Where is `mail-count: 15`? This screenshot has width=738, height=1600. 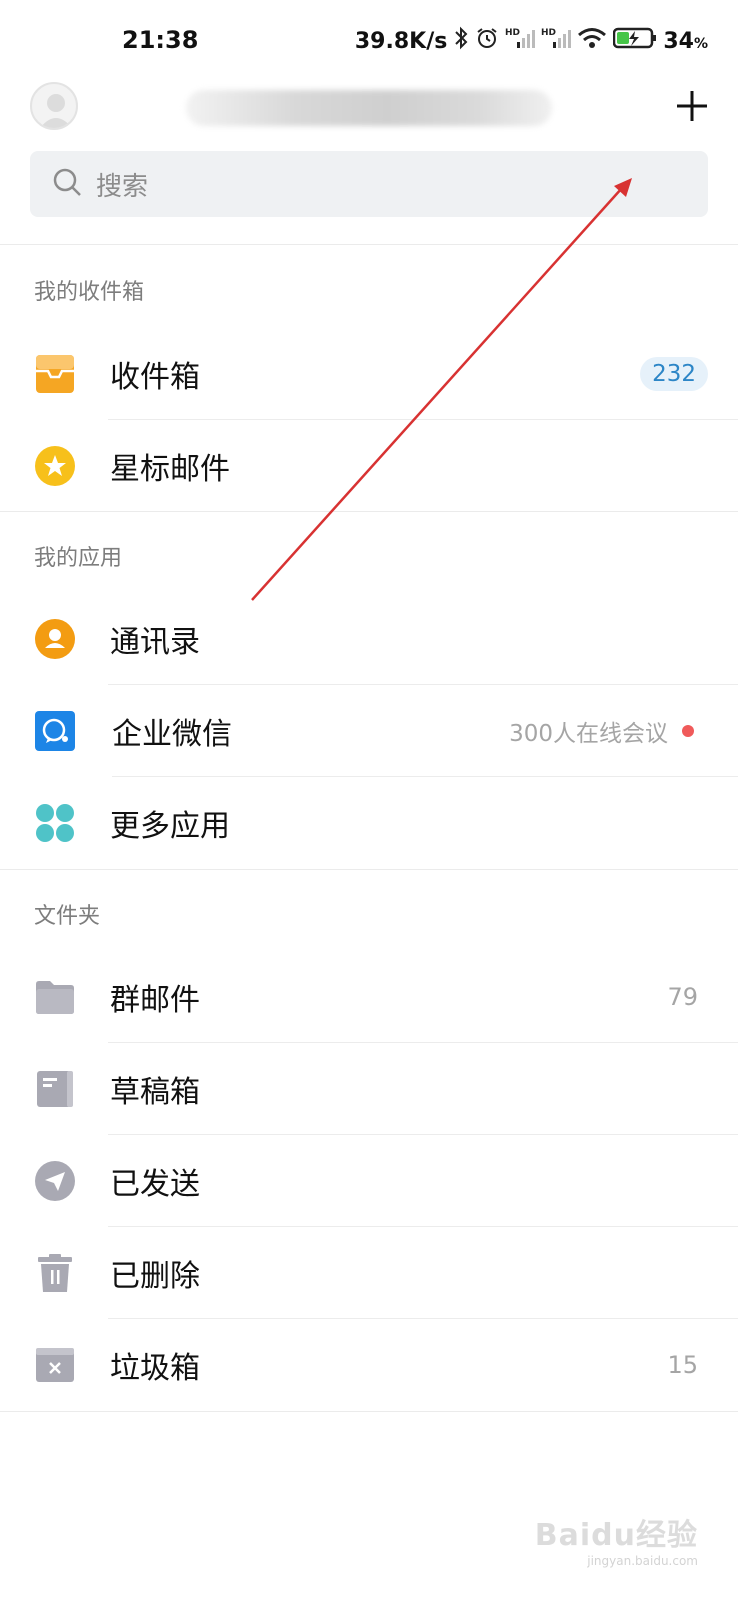
mail-count: 15 is located at coordinates (682, 1365).